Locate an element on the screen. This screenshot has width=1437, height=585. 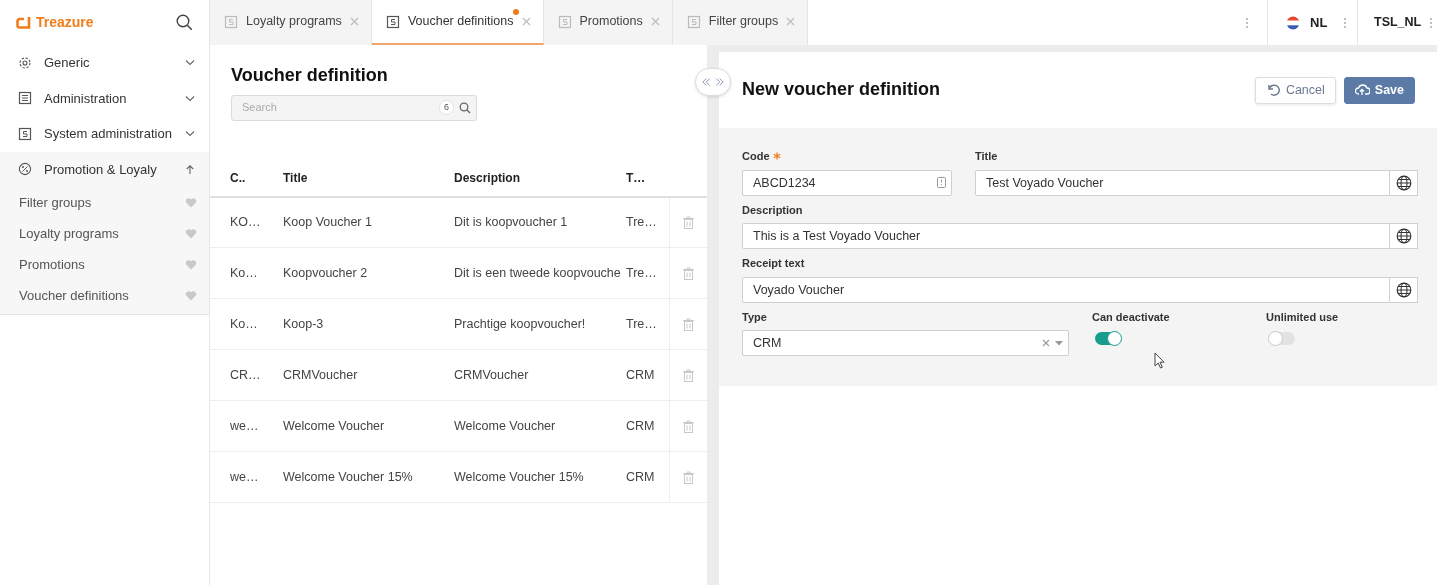
field-label: Receipt text is located at coordinates (774, 263).